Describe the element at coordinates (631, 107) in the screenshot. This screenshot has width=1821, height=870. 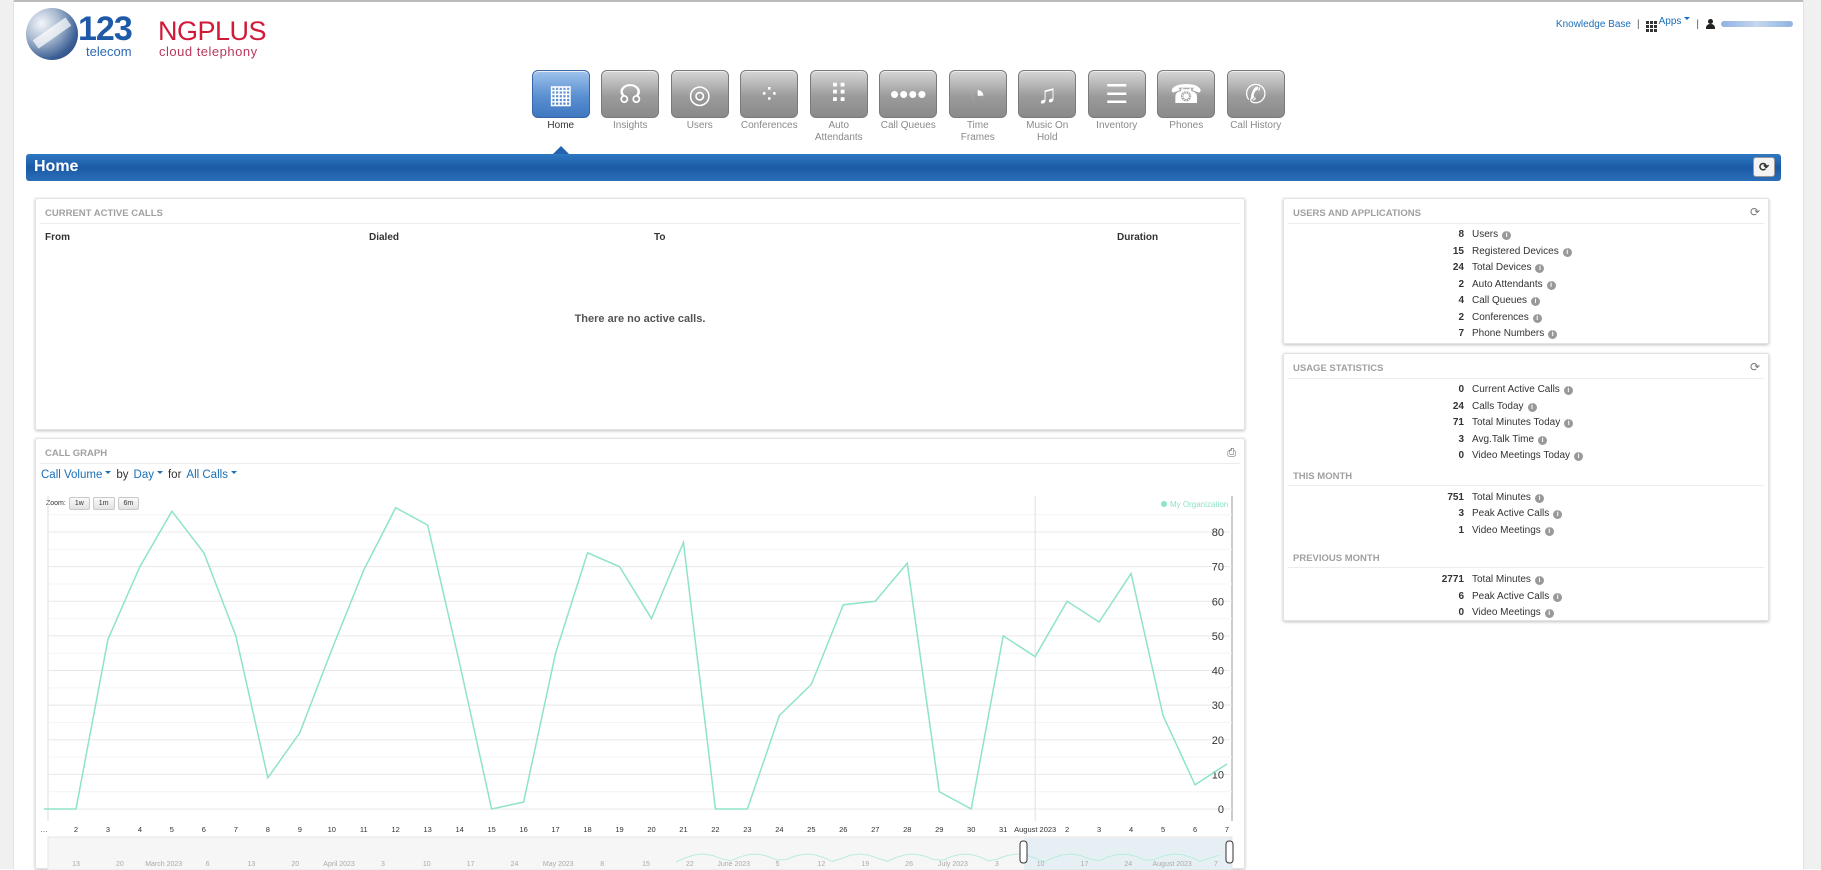
I see `nav-item-insights: ☊ Insights` at that location.